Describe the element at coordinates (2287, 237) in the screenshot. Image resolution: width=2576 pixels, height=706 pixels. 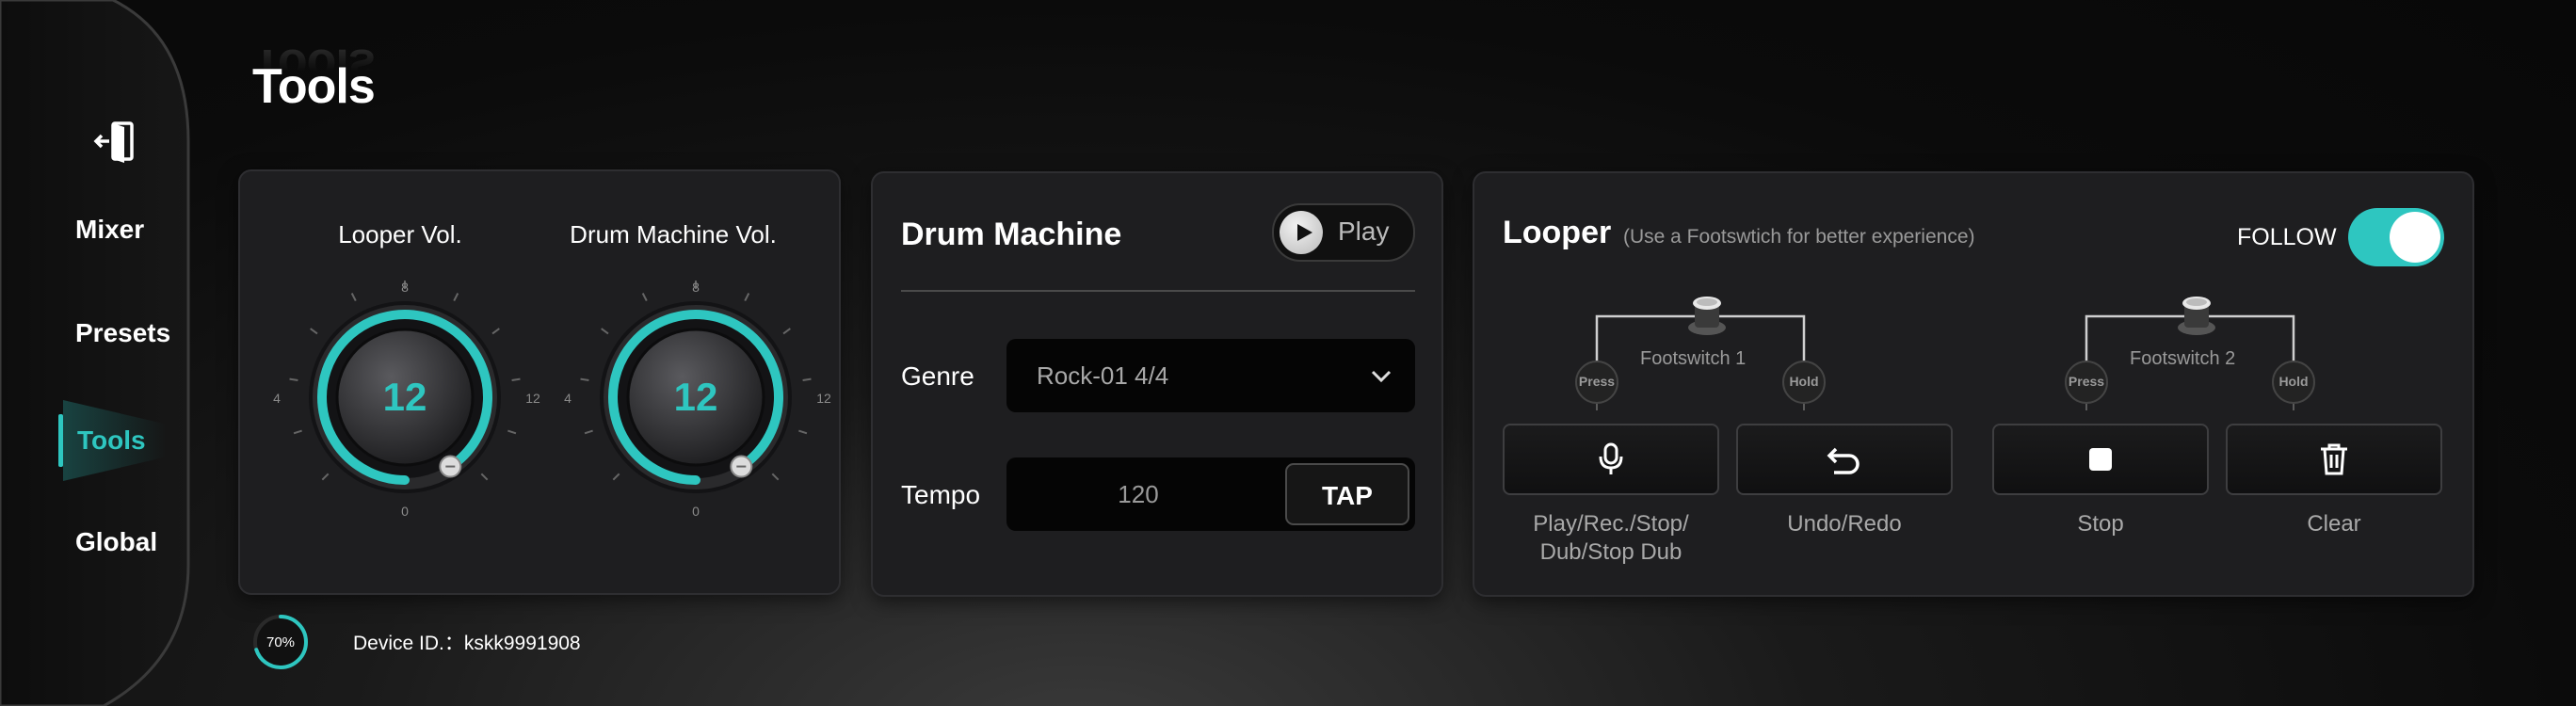
I see `follow-label: FOLLOW` at that location.